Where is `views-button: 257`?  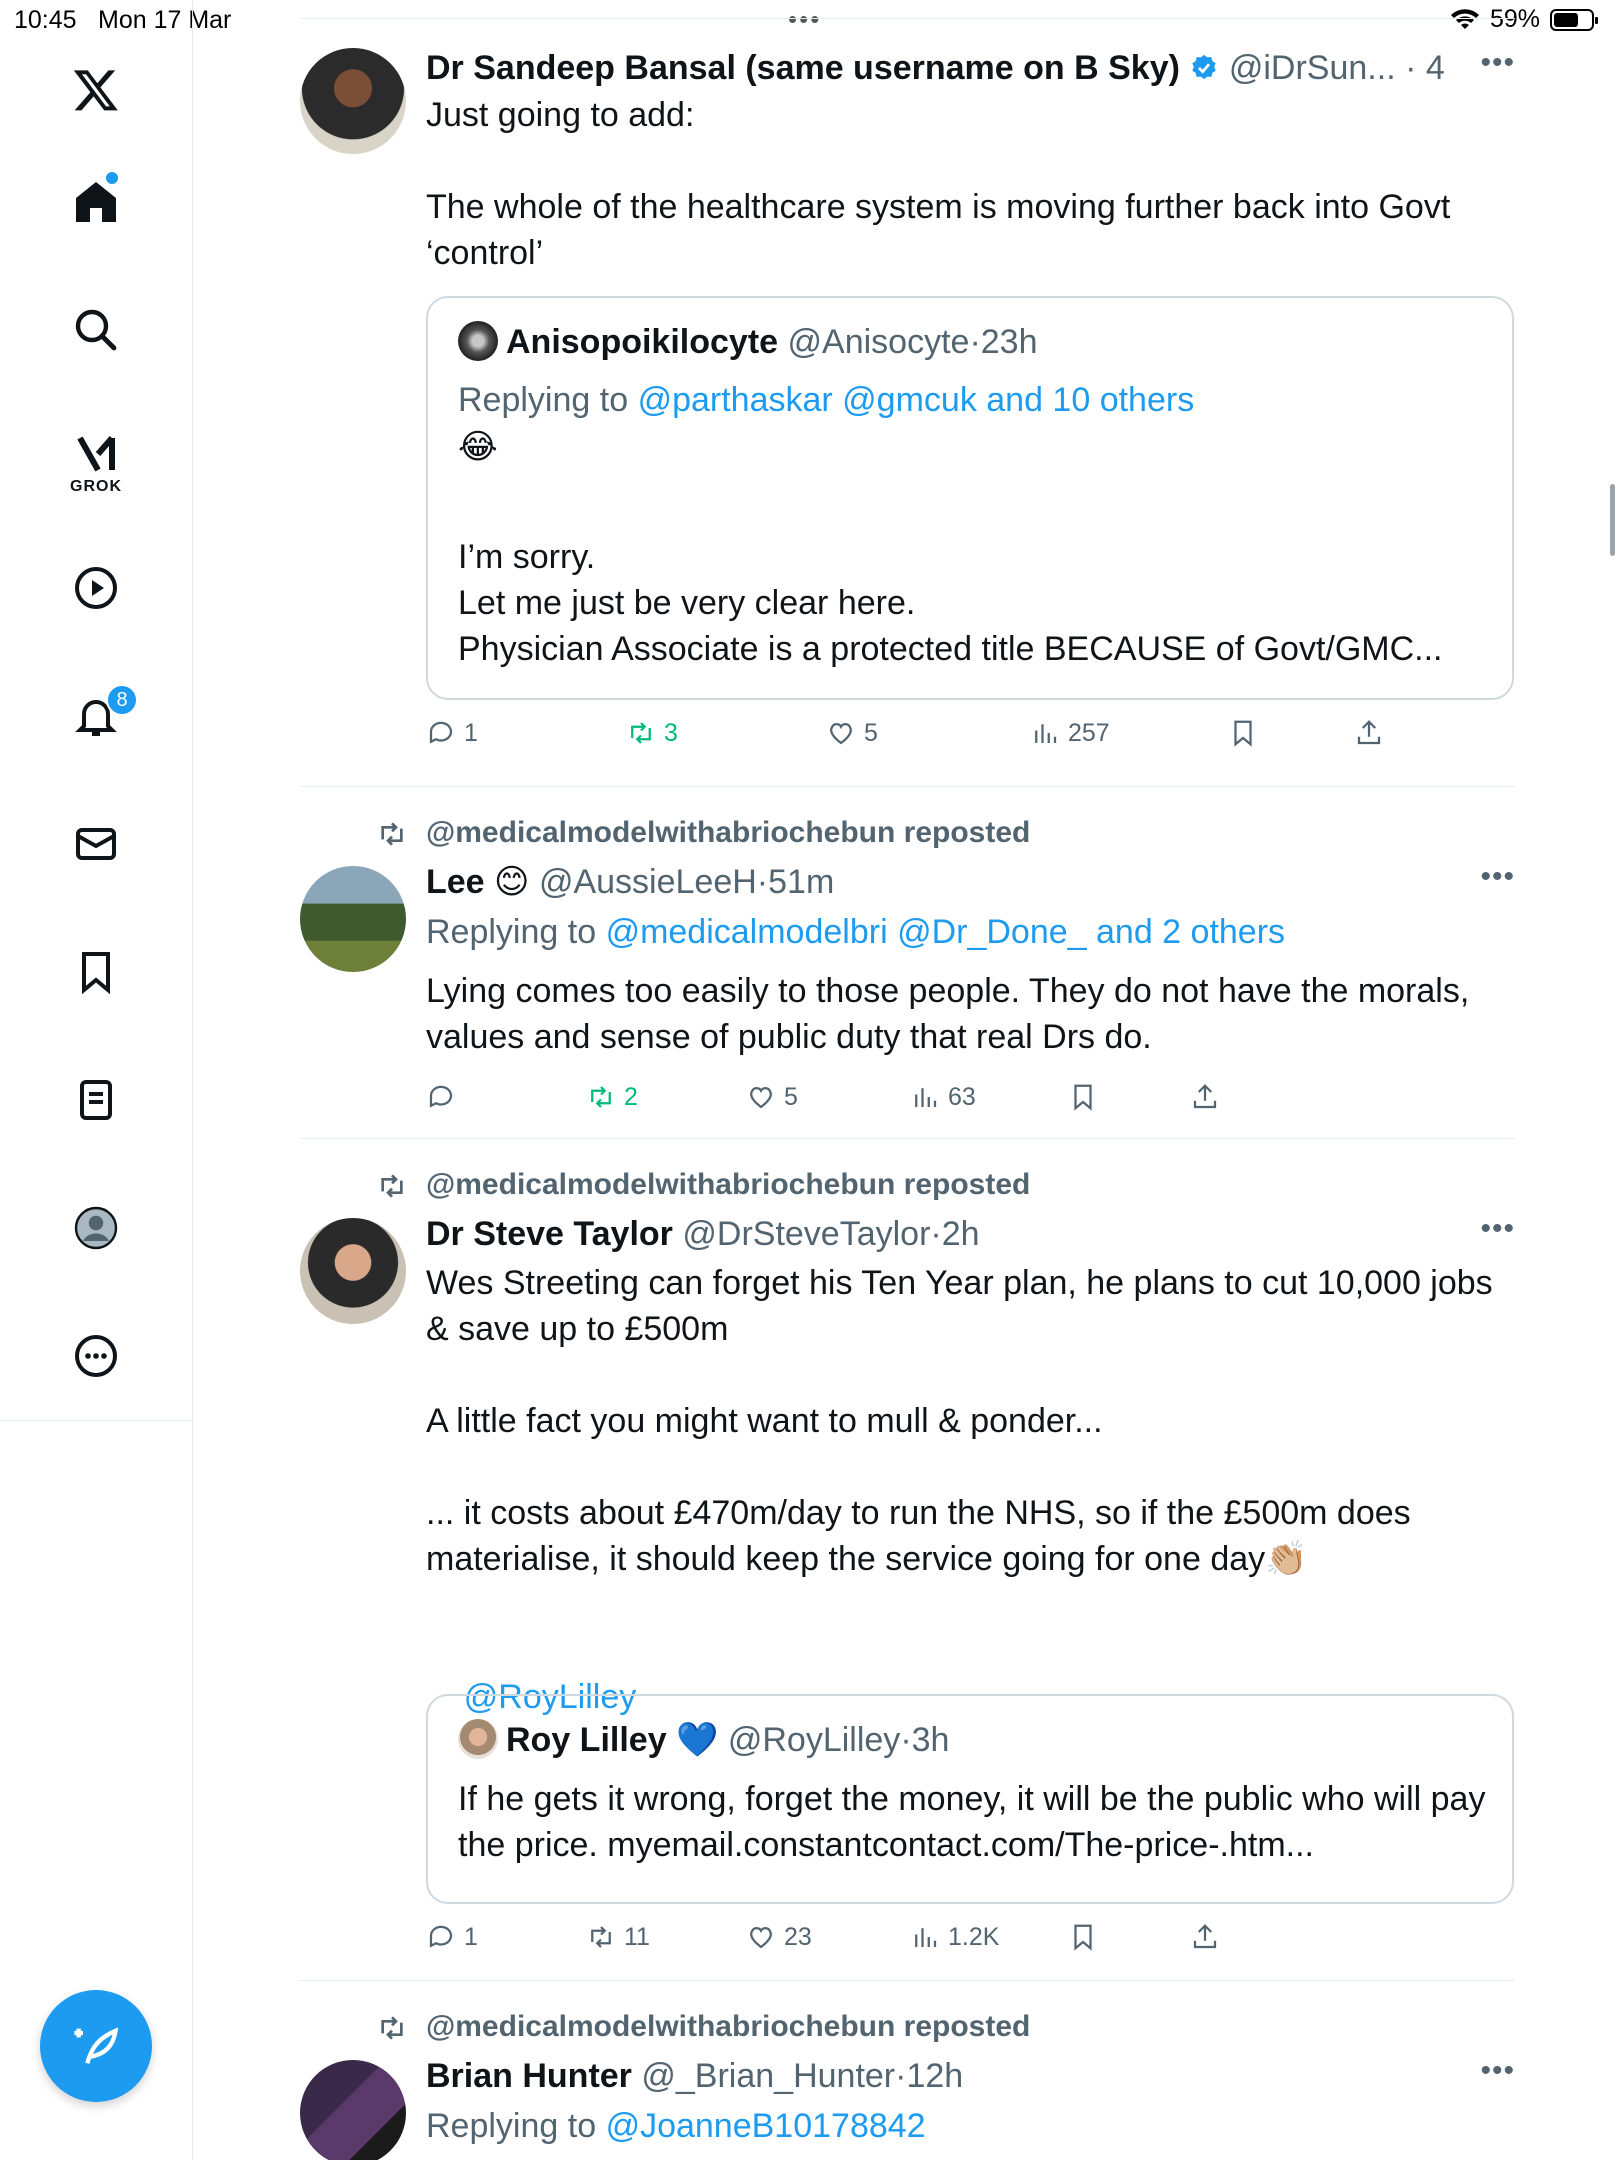
views-button: 257 is located at coordinates (1070, 733).